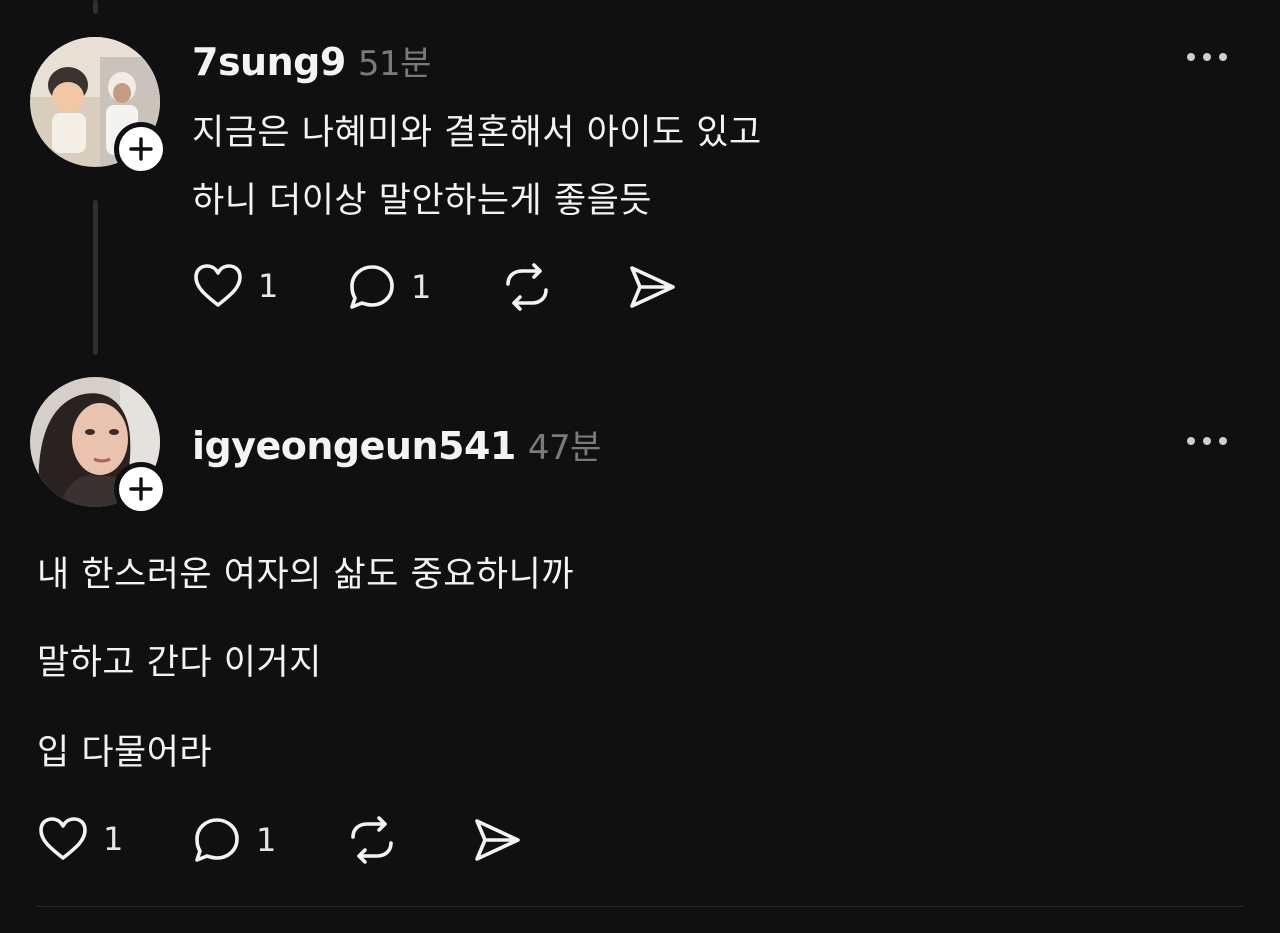 The image size is (1280, 933). Describe the element at coordinates (477, 133) in the screenshot. I see `post-text-line: 지금은 나혜미와 결혼해서 아이도 있고` at that location.